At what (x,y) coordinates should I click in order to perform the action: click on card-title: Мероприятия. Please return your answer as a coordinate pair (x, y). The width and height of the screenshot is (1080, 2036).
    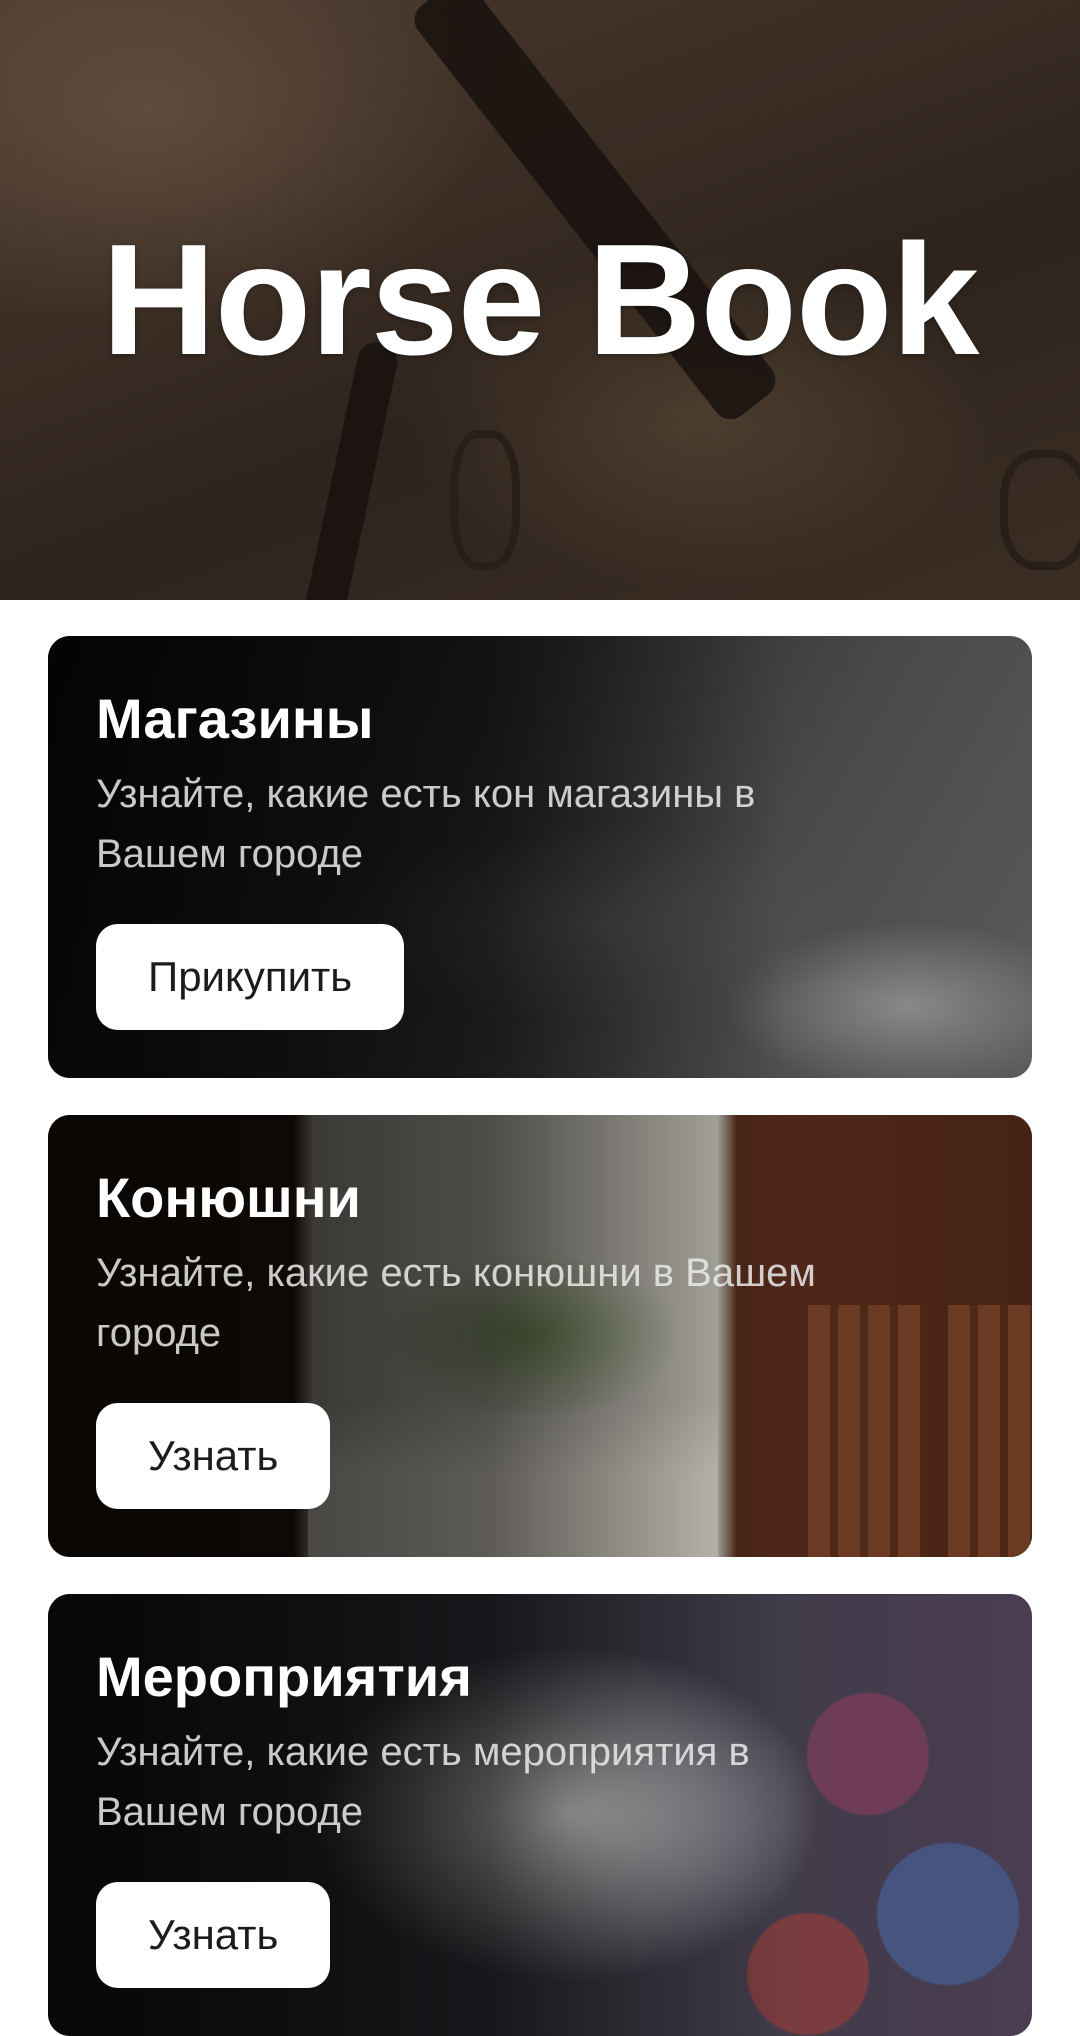
    Looking at the image, I should click on (284, 1676).